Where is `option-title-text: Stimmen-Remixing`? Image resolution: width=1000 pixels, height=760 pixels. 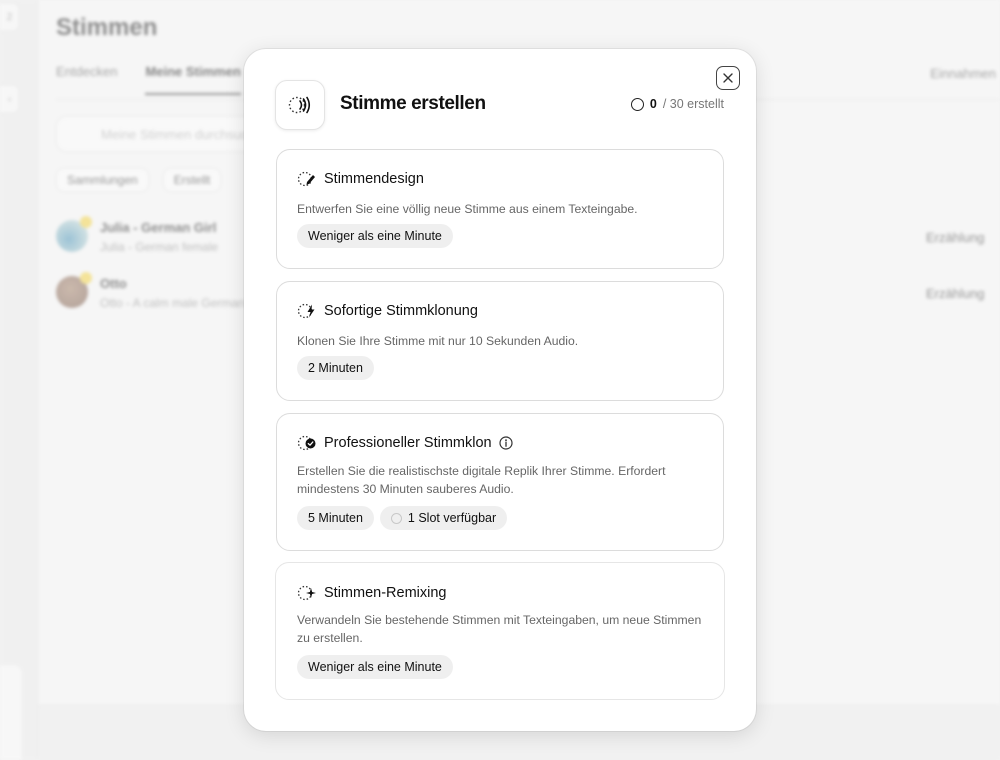
option-title-text: Stimmen-Remixing is located at coordinates (385, 593).